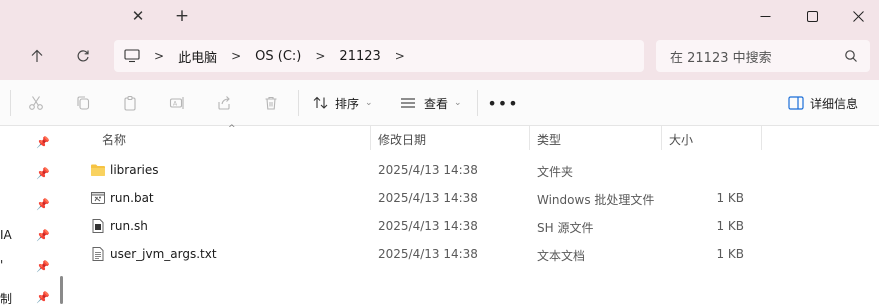 This screenshot has width=879, height=305. I want to click on file-row: libraries 2025/4/13 14:38 文件夹, so click(475, 170).